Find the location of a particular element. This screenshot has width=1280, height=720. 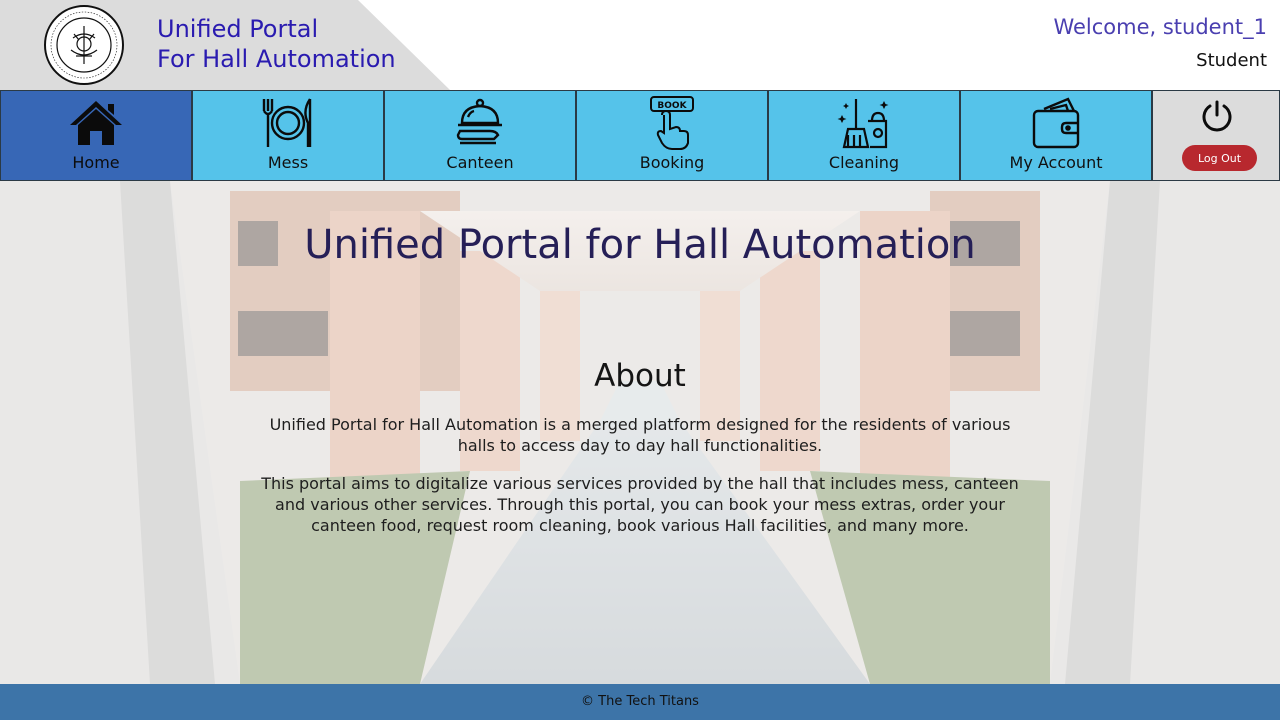

institute-logo is located at coordinates (84, 45).